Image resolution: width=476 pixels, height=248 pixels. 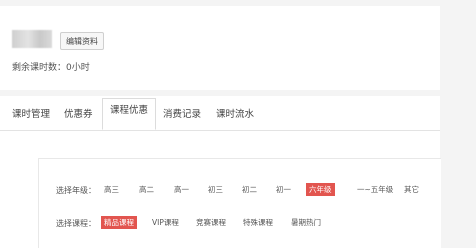 What do you see at coordinates (165, 222) in the screenshot?
I see `course-option-vip: VIP课程` at bounding box center [165, 222].